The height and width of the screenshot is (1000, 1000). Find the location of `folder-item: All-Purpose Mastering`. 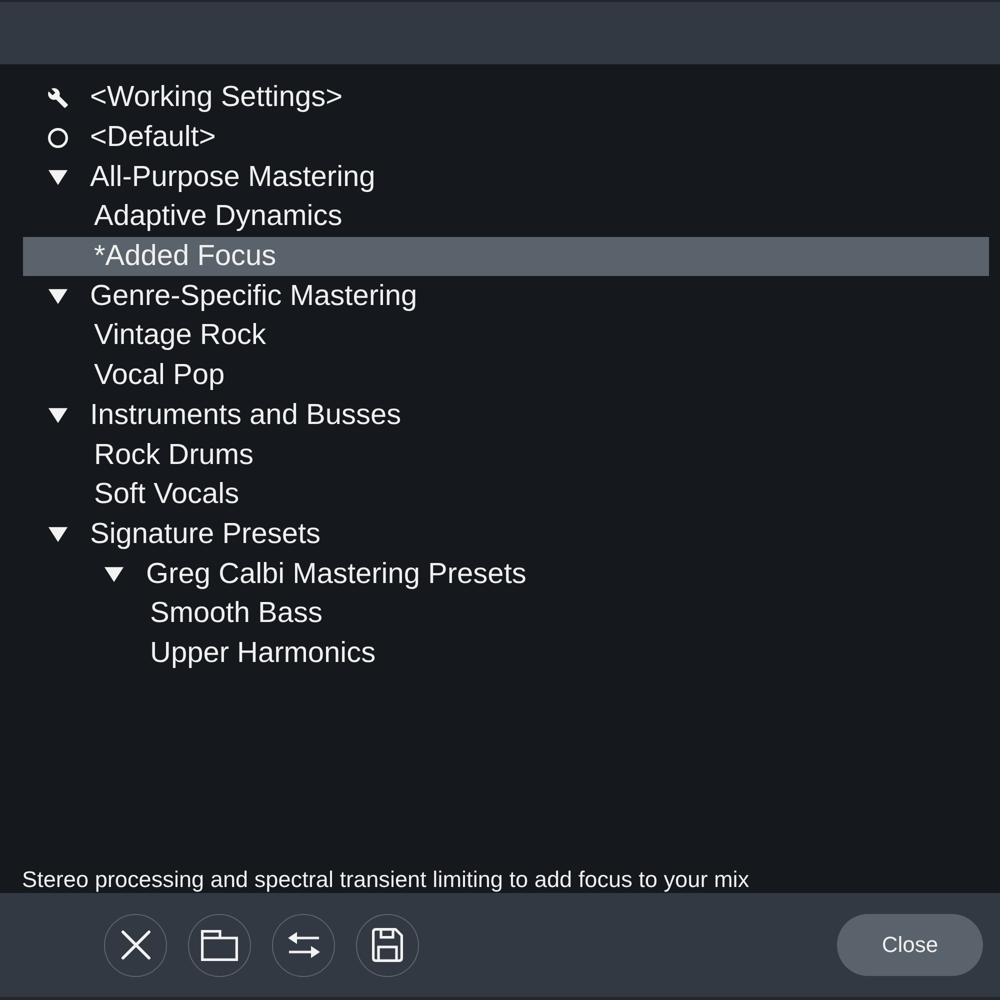

folder-item: All-Purpose Mastering is located at coordinates (506, 177).